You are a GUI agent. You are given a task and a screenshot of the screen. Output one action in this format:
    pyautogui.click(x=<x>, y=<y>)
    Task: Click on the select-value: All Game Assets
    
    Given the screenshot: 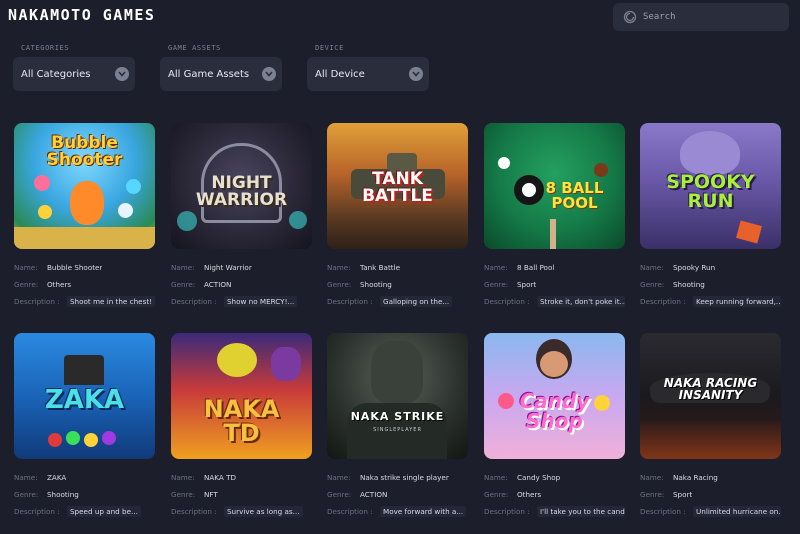 What is the action you would take?
    pyautogui.click(x=209, y=74)
    